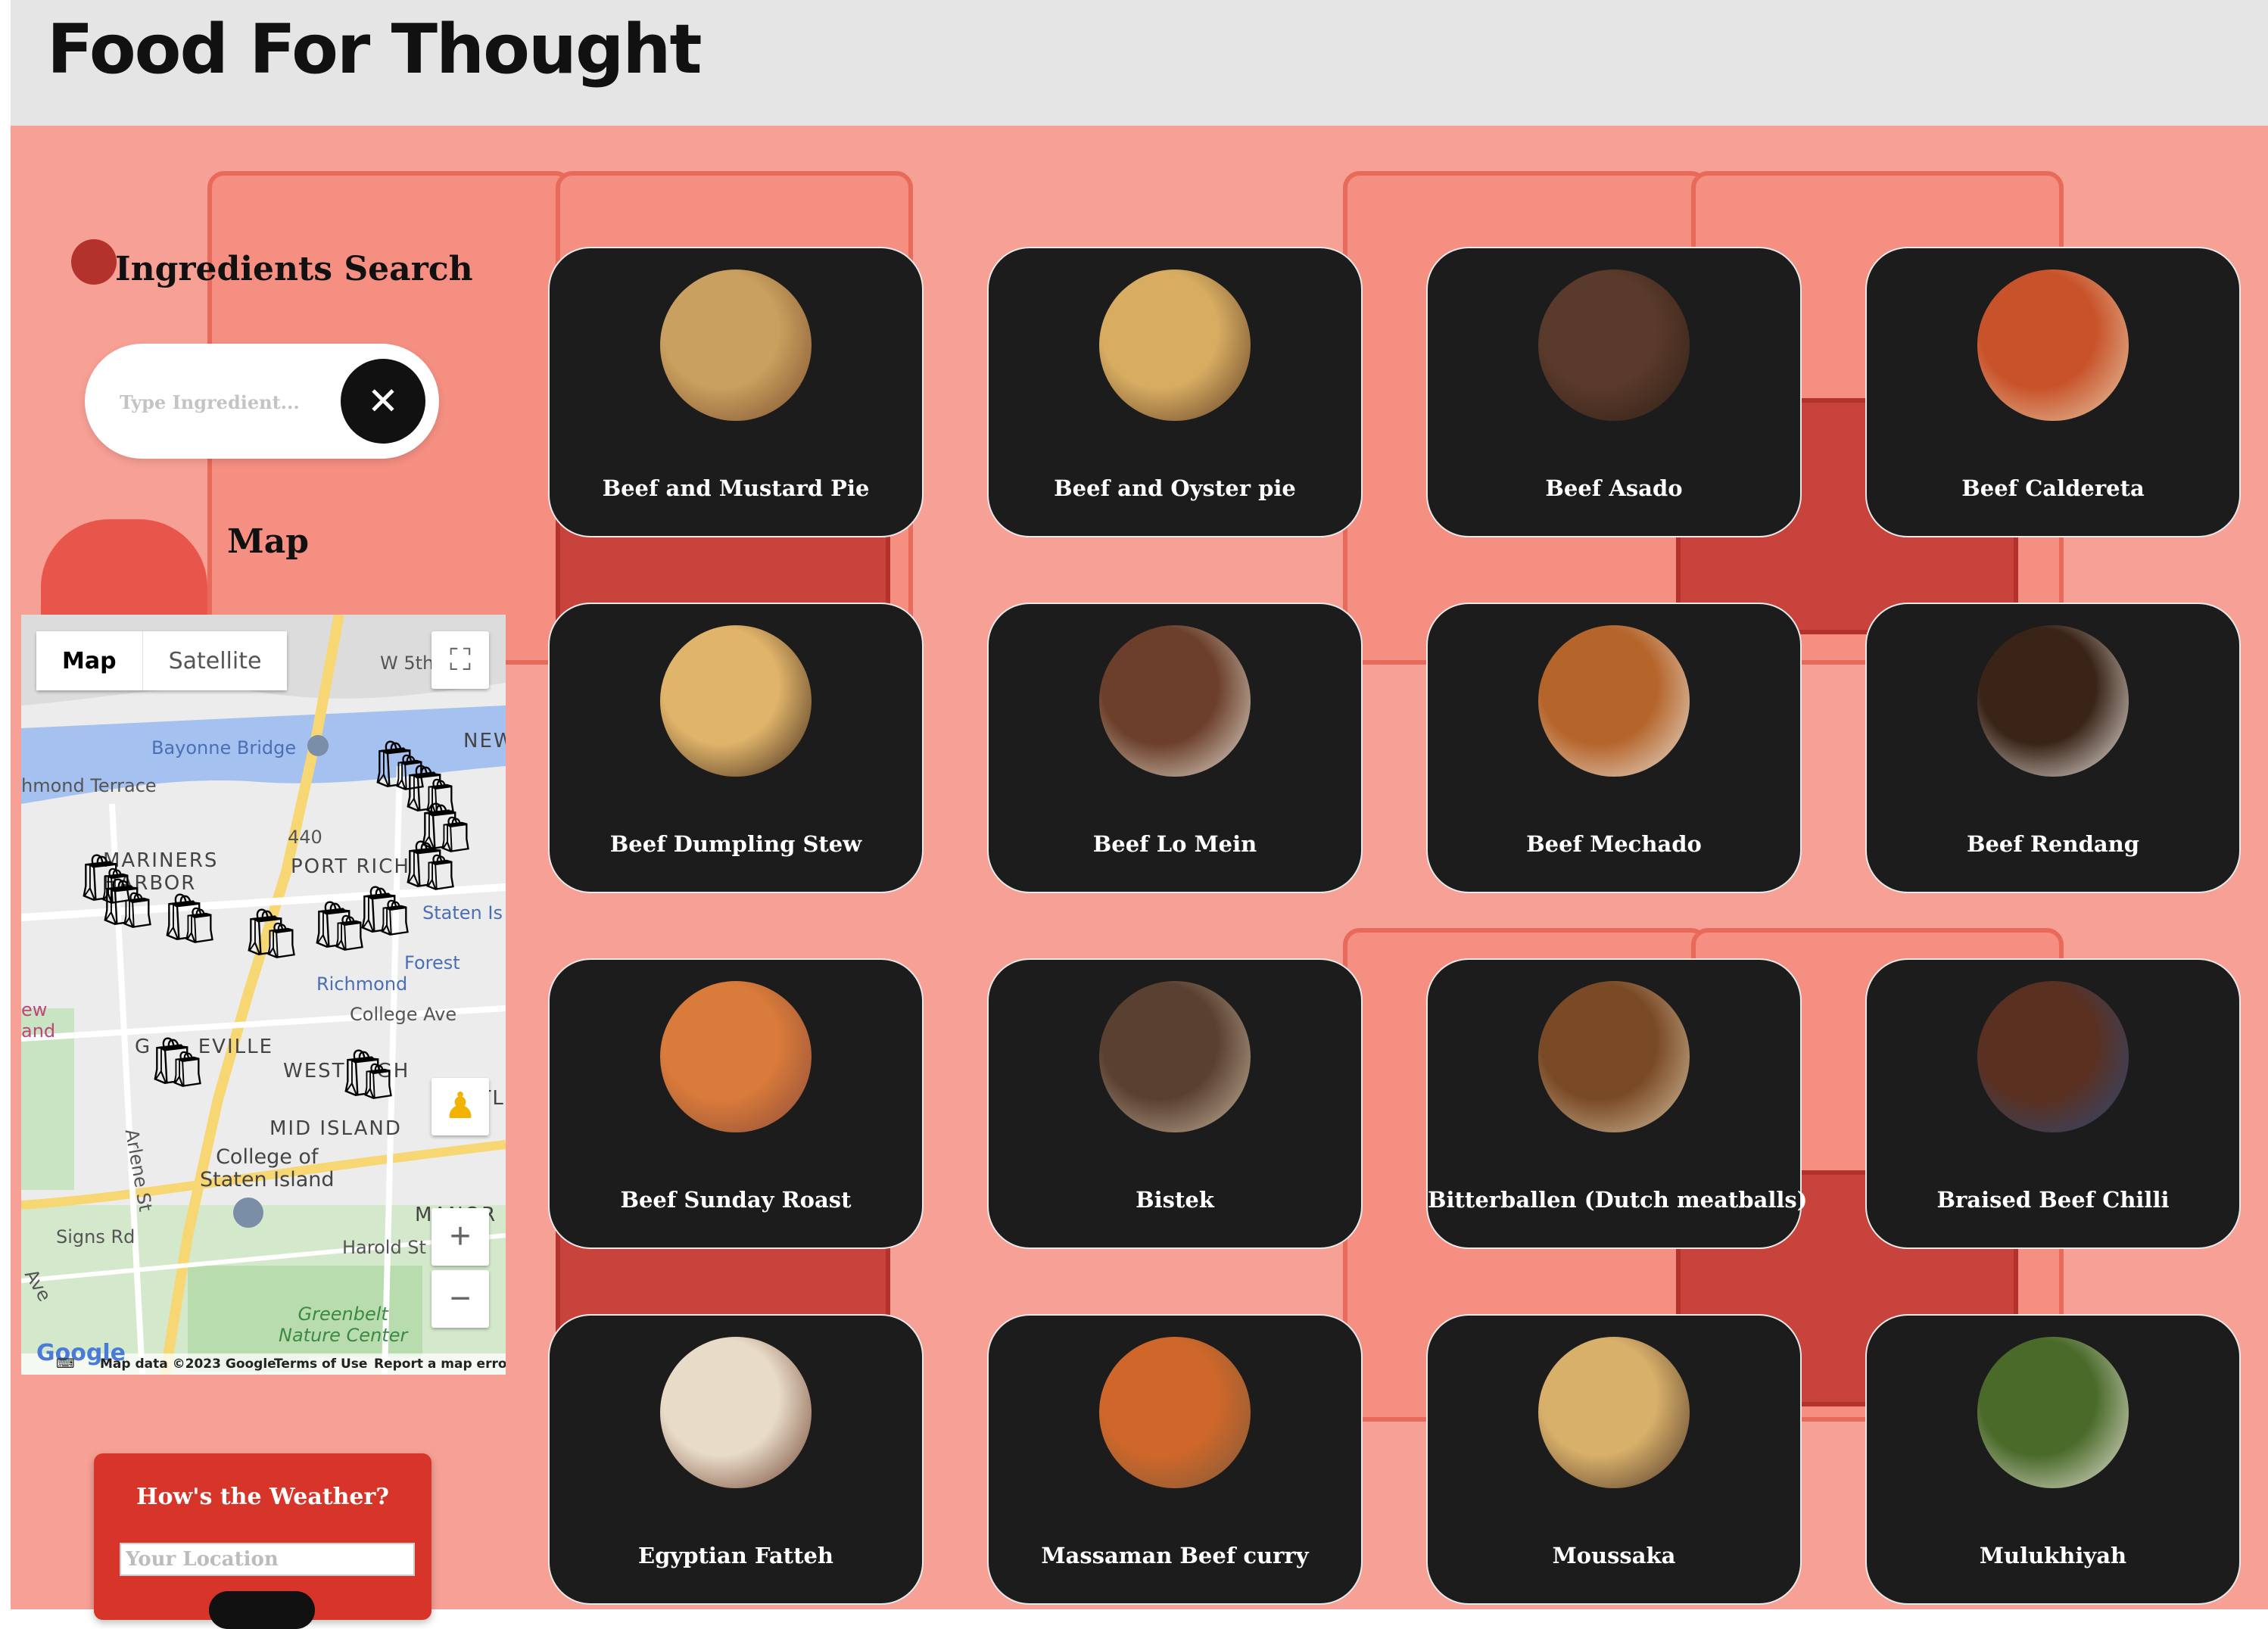  I want to click on recipe-card: Massaman Beef curry, so click(1175, 1459).